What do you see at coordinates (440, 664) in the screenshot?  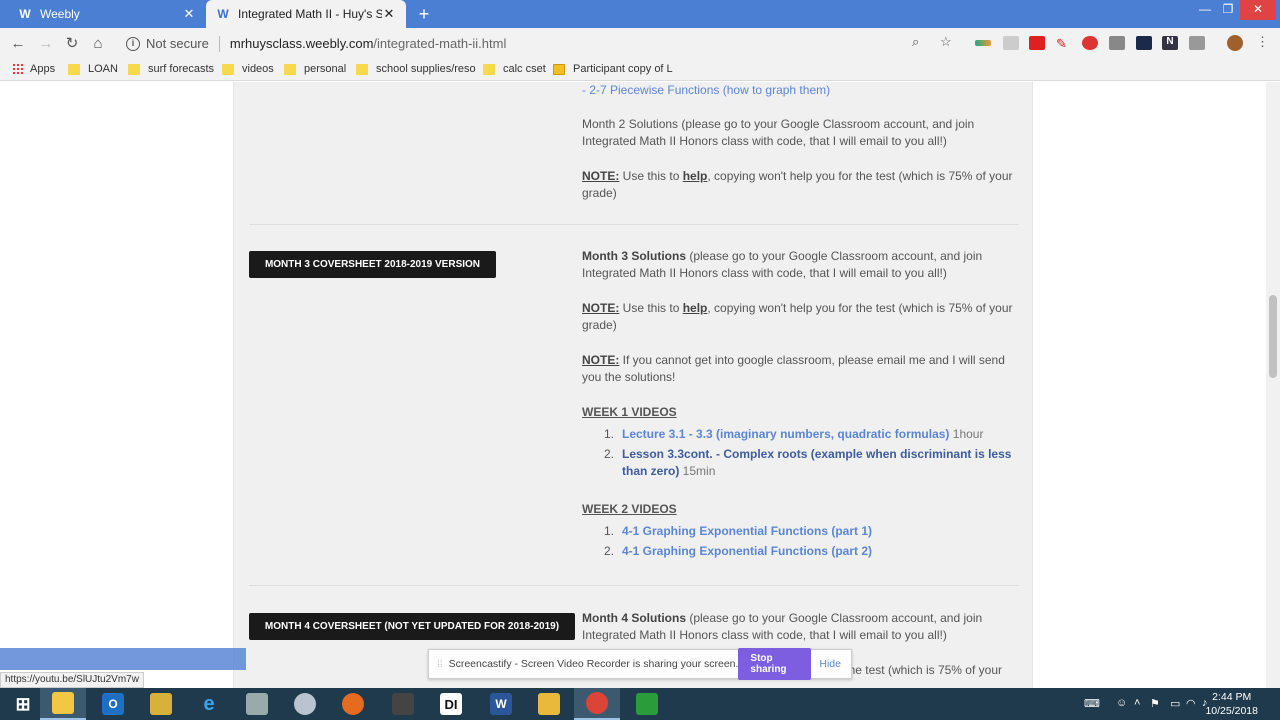 I see `grip-icon: ⁞⁞` at bounding box center [440, 664].